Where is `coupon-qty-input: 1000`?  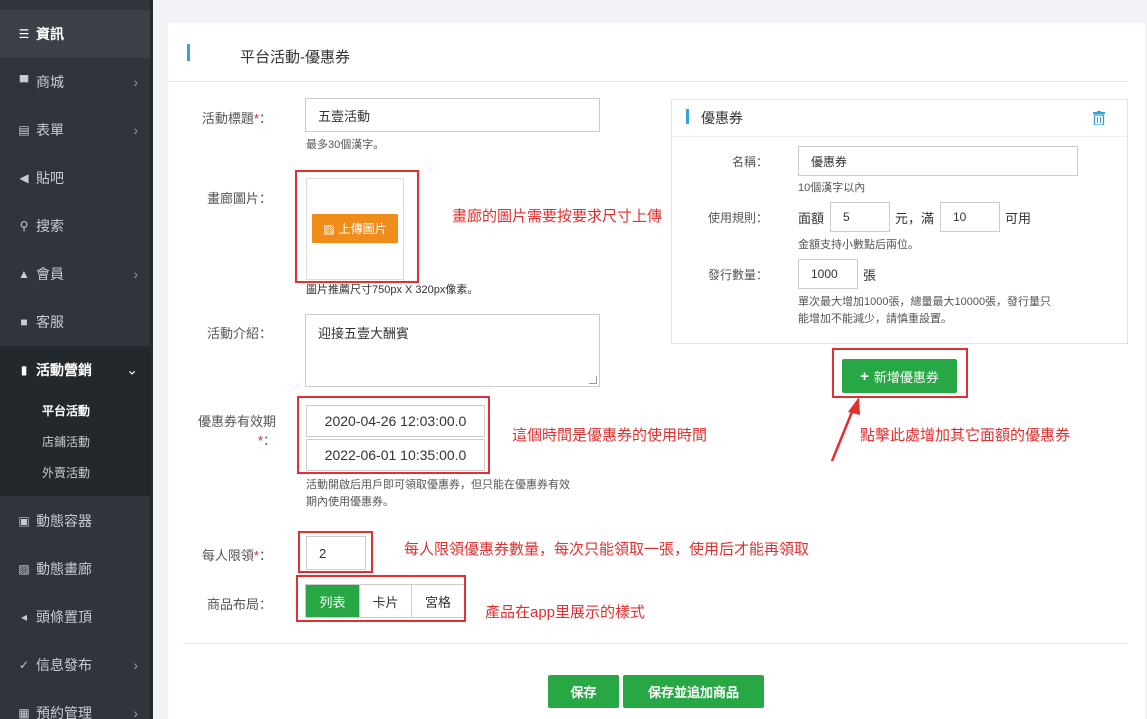 coupon-qty-input: 1000 is located at coordinates (828, 274).